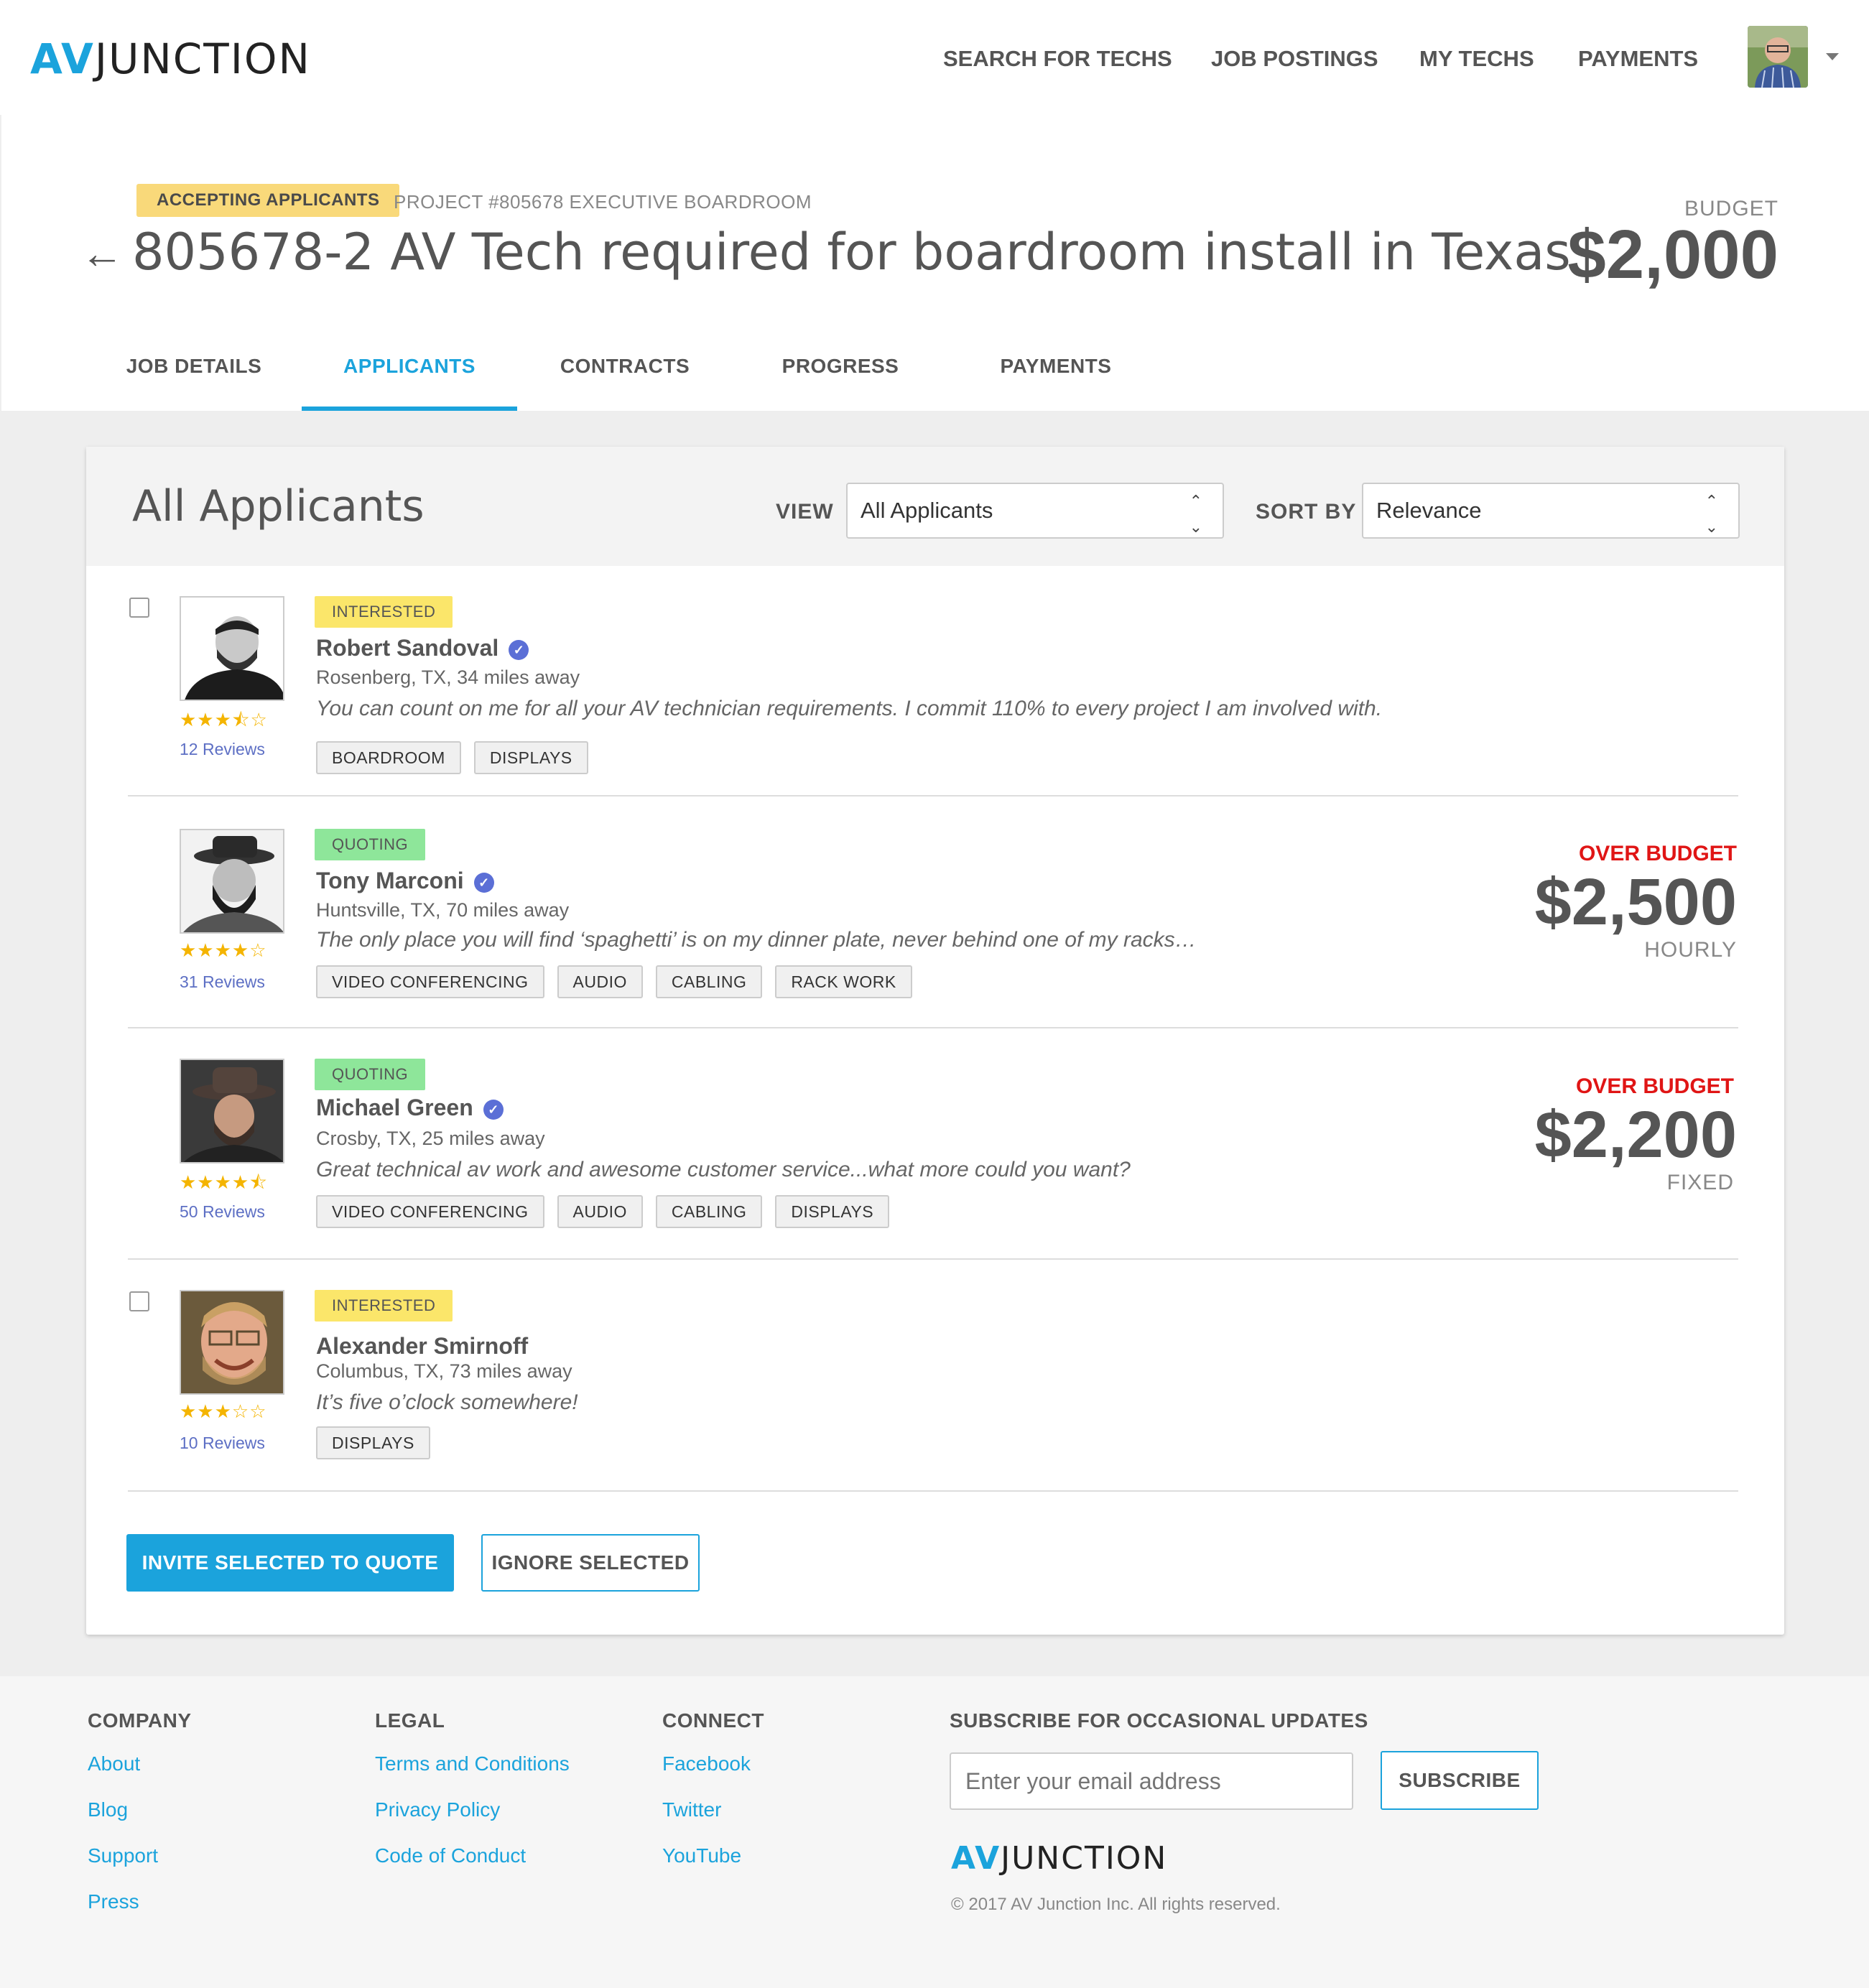 The image size is (1869, 1988). Describe the element at coordinates (1690, 950) in the screenshot. I see `quote-rate-type: HOURLY` at that location.